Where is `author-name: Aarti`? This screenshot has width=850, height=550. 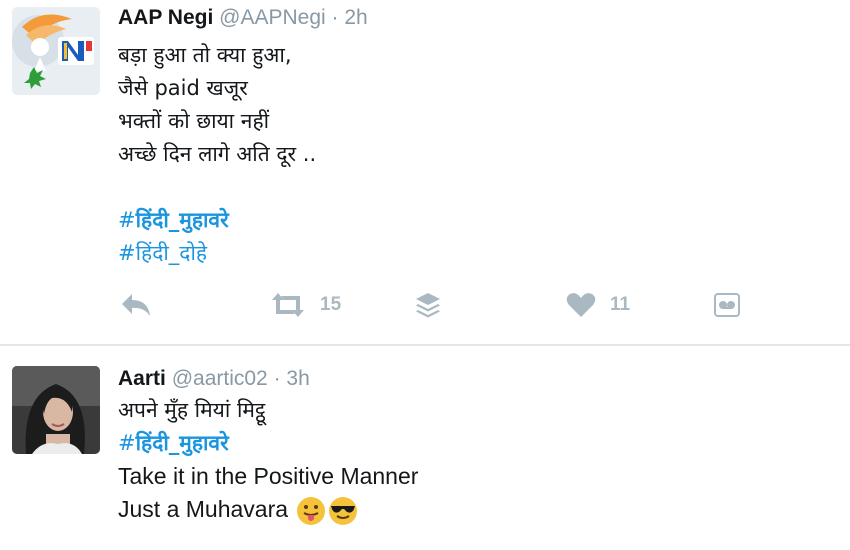
author-name: Aarti is located at coordinates (142, 378).